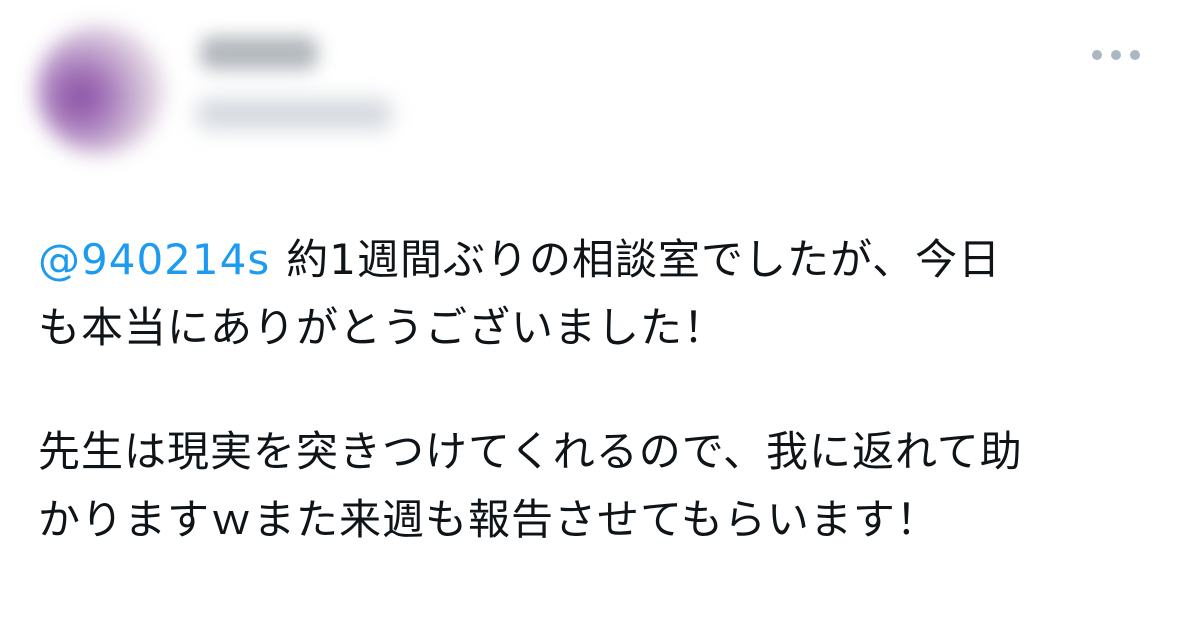  What do you see at coordinates (488, 519) in the screenshot?
I see `tweet-text-line: かりますｗまた来週も報告させてもらいます！` at bounding box center [488, 519].